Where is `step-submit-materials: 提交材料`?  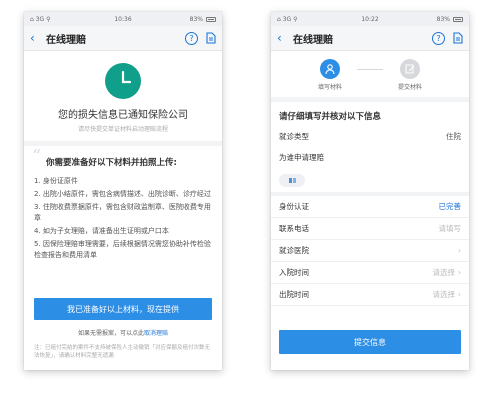 step-submit-materials: 提交材料 is located at coordinates (410, 75).